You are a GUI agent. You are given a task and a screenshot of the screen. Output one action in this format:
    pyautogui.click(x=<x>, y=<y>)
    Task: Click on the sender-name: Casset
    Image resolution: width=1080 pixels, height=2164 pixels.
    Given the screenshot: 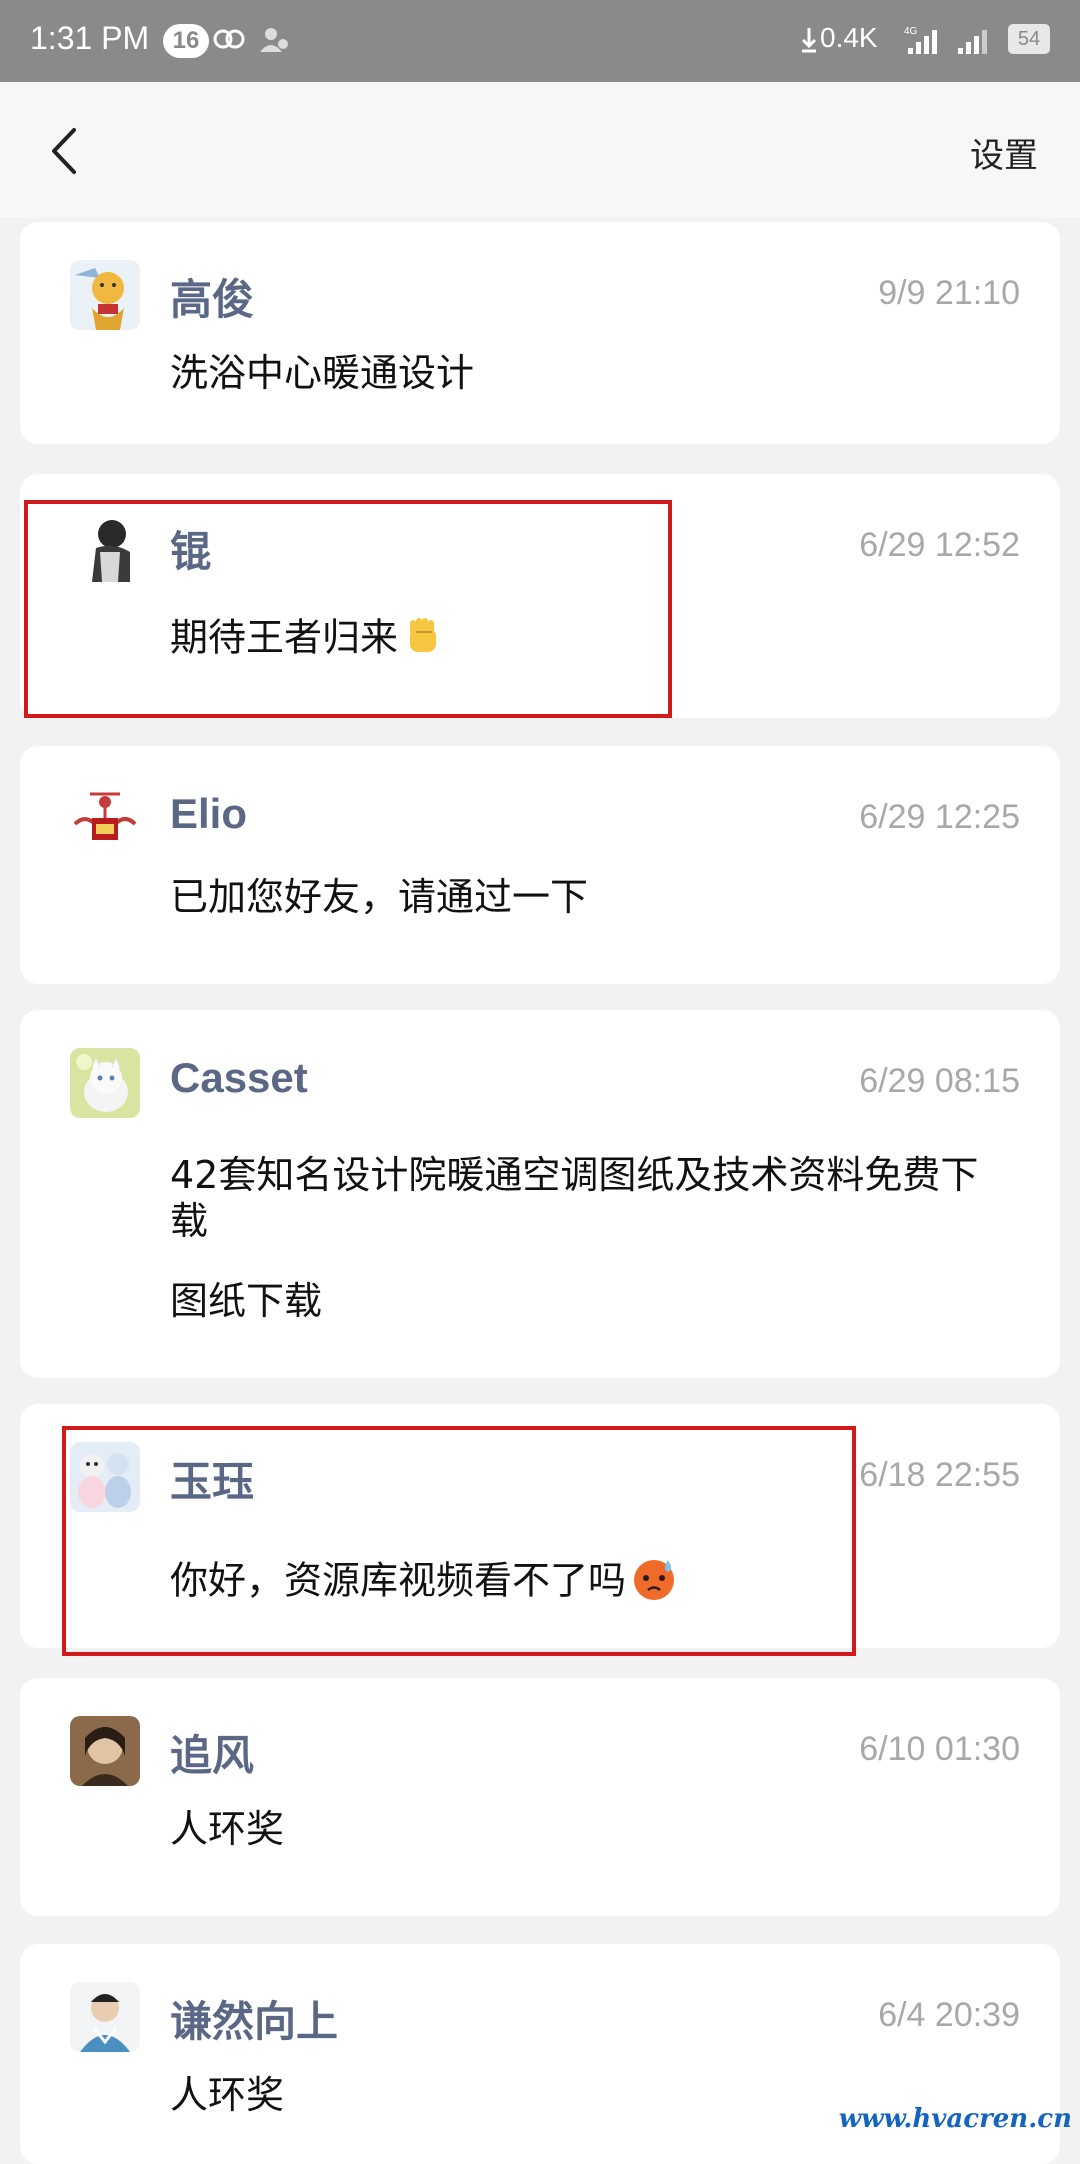 What is the action you would take?
    pyautogui.click(x=239, y=1077)
    